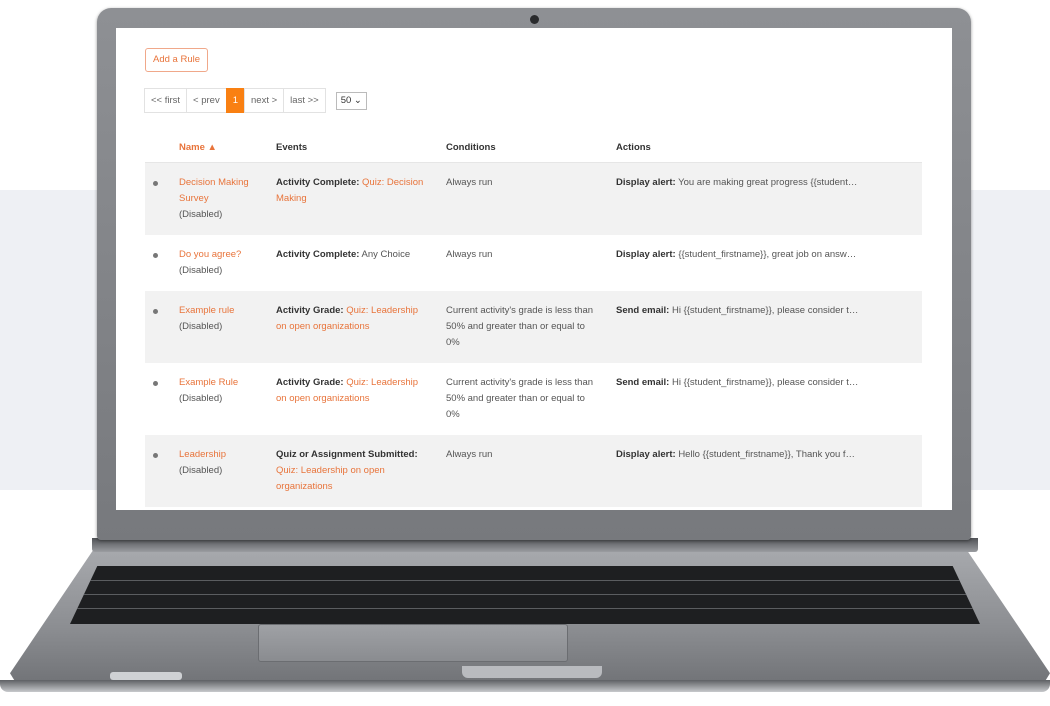  What do you see at coordinates (523, 145) in the screenshot?
I see `column-header-conditions: Conditions` at bounding box center [523, 145].